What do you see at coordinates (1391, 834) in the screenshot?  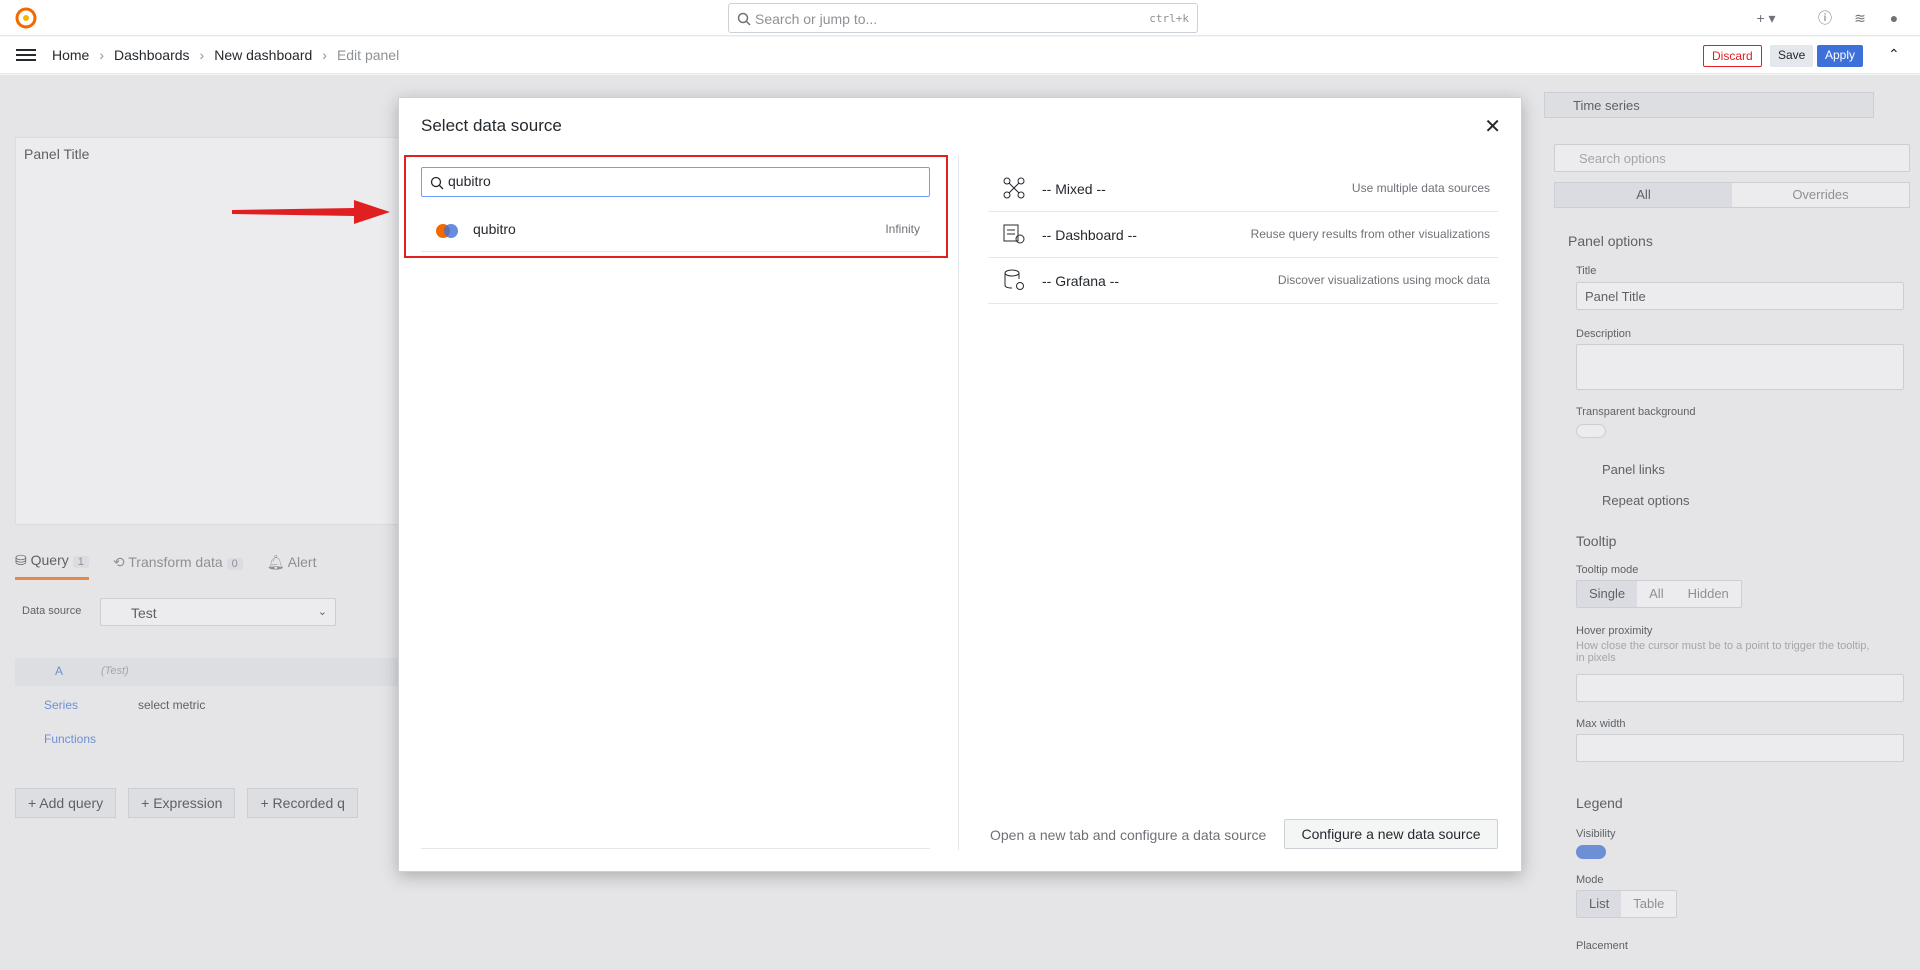 I see `configure-datasource-button: Configure a new data source` at bounding box center [1391, 834].